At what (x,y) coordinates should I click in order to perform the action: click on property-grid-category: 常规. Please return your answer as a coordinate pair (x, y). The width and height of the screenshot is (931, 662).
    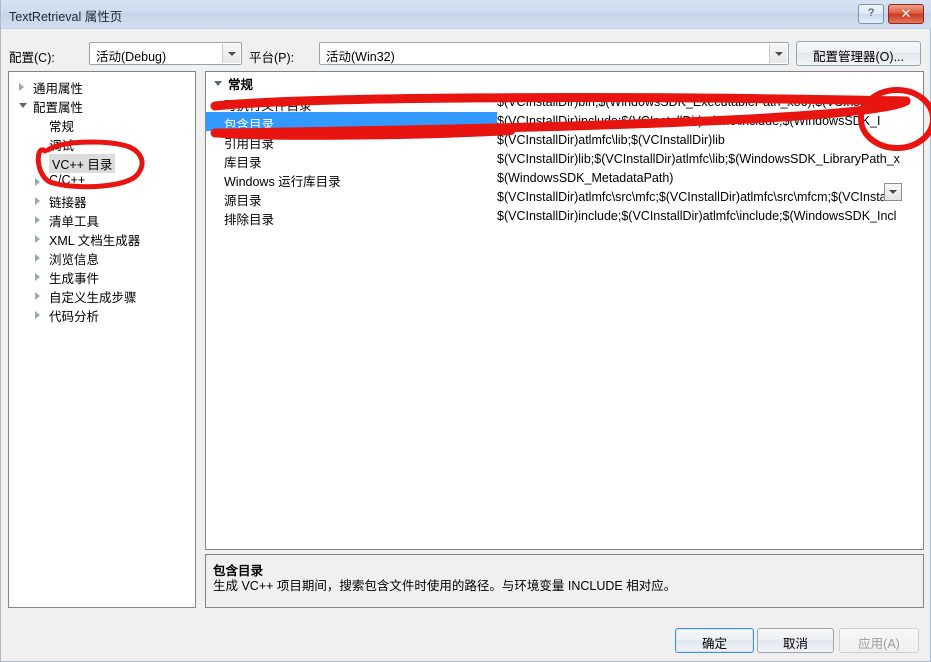
    Looking at the image, I should click on (564, 82).